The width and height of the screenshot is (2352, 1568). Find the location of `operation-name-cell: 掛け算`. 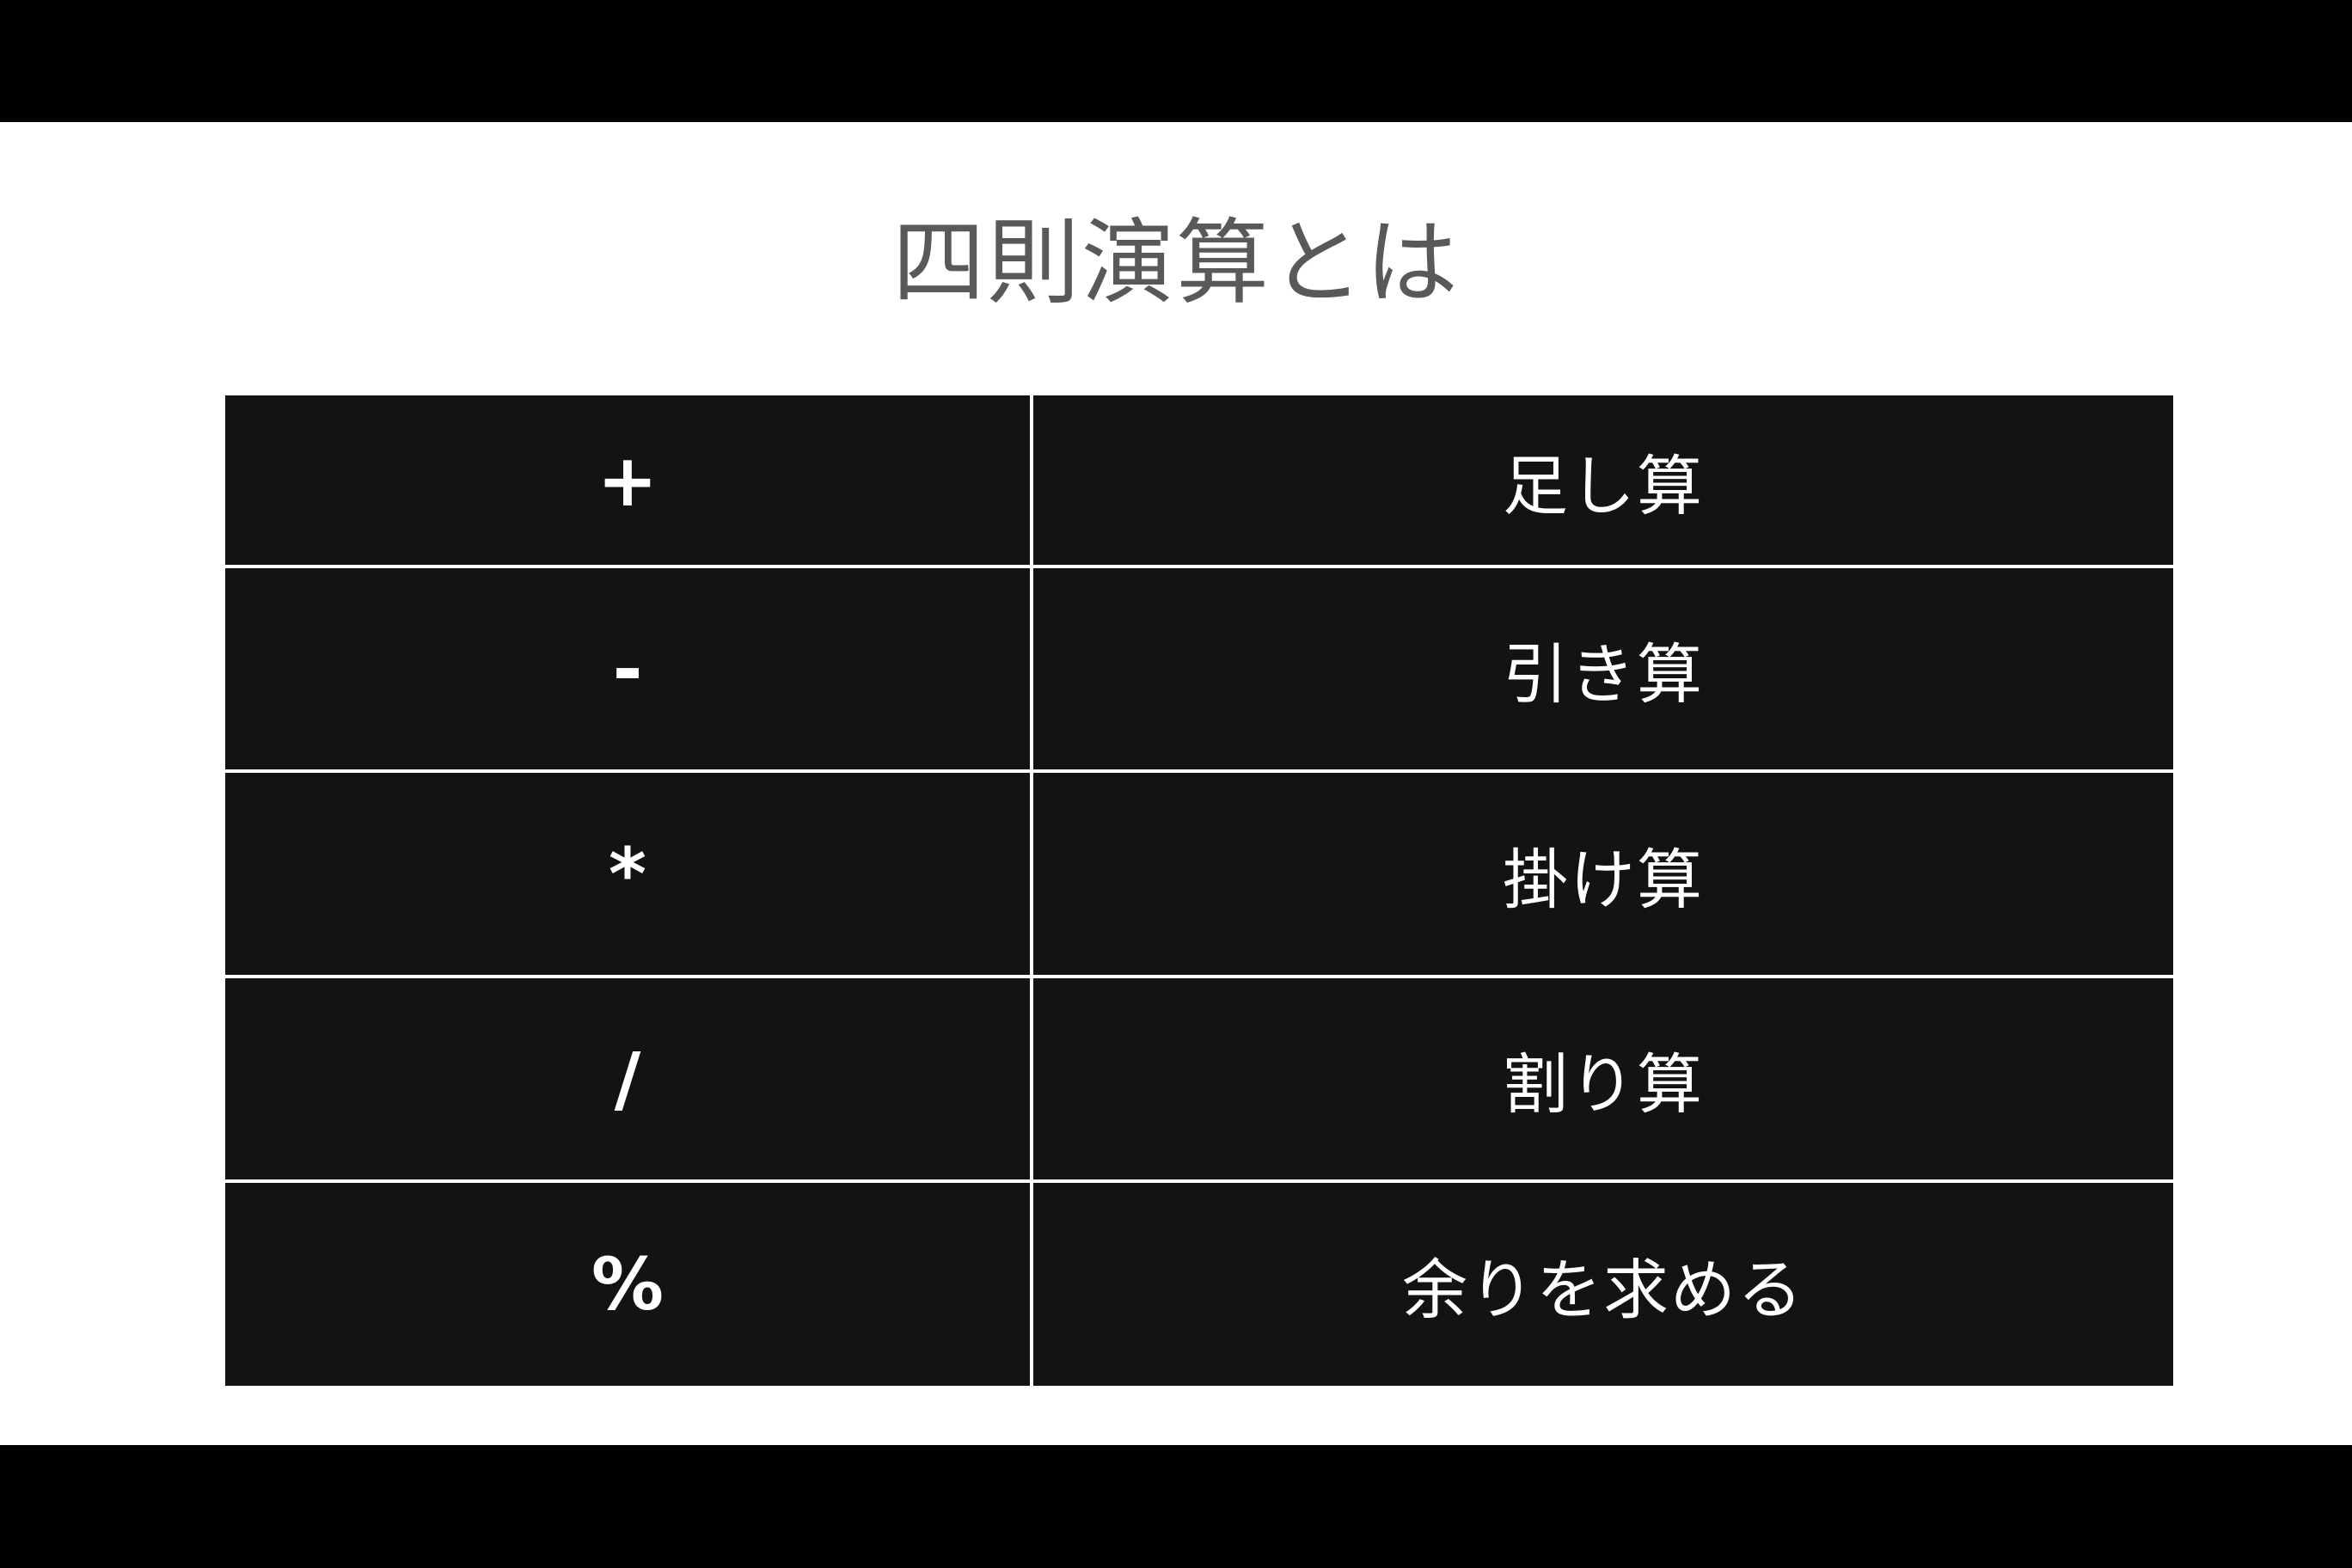

operation-name-cell: 掛け算 is located at coordinates (1603, 874).